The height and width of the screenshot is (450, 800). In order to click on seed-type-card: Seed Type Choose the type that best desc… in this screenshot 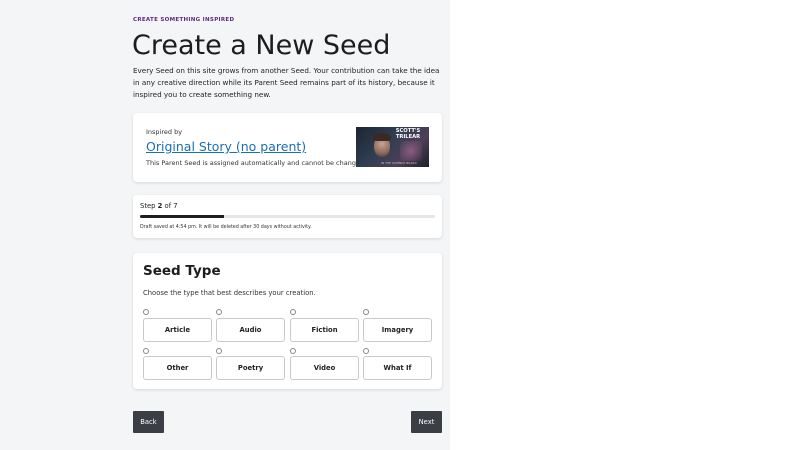, I will do `click(287, 321)`.